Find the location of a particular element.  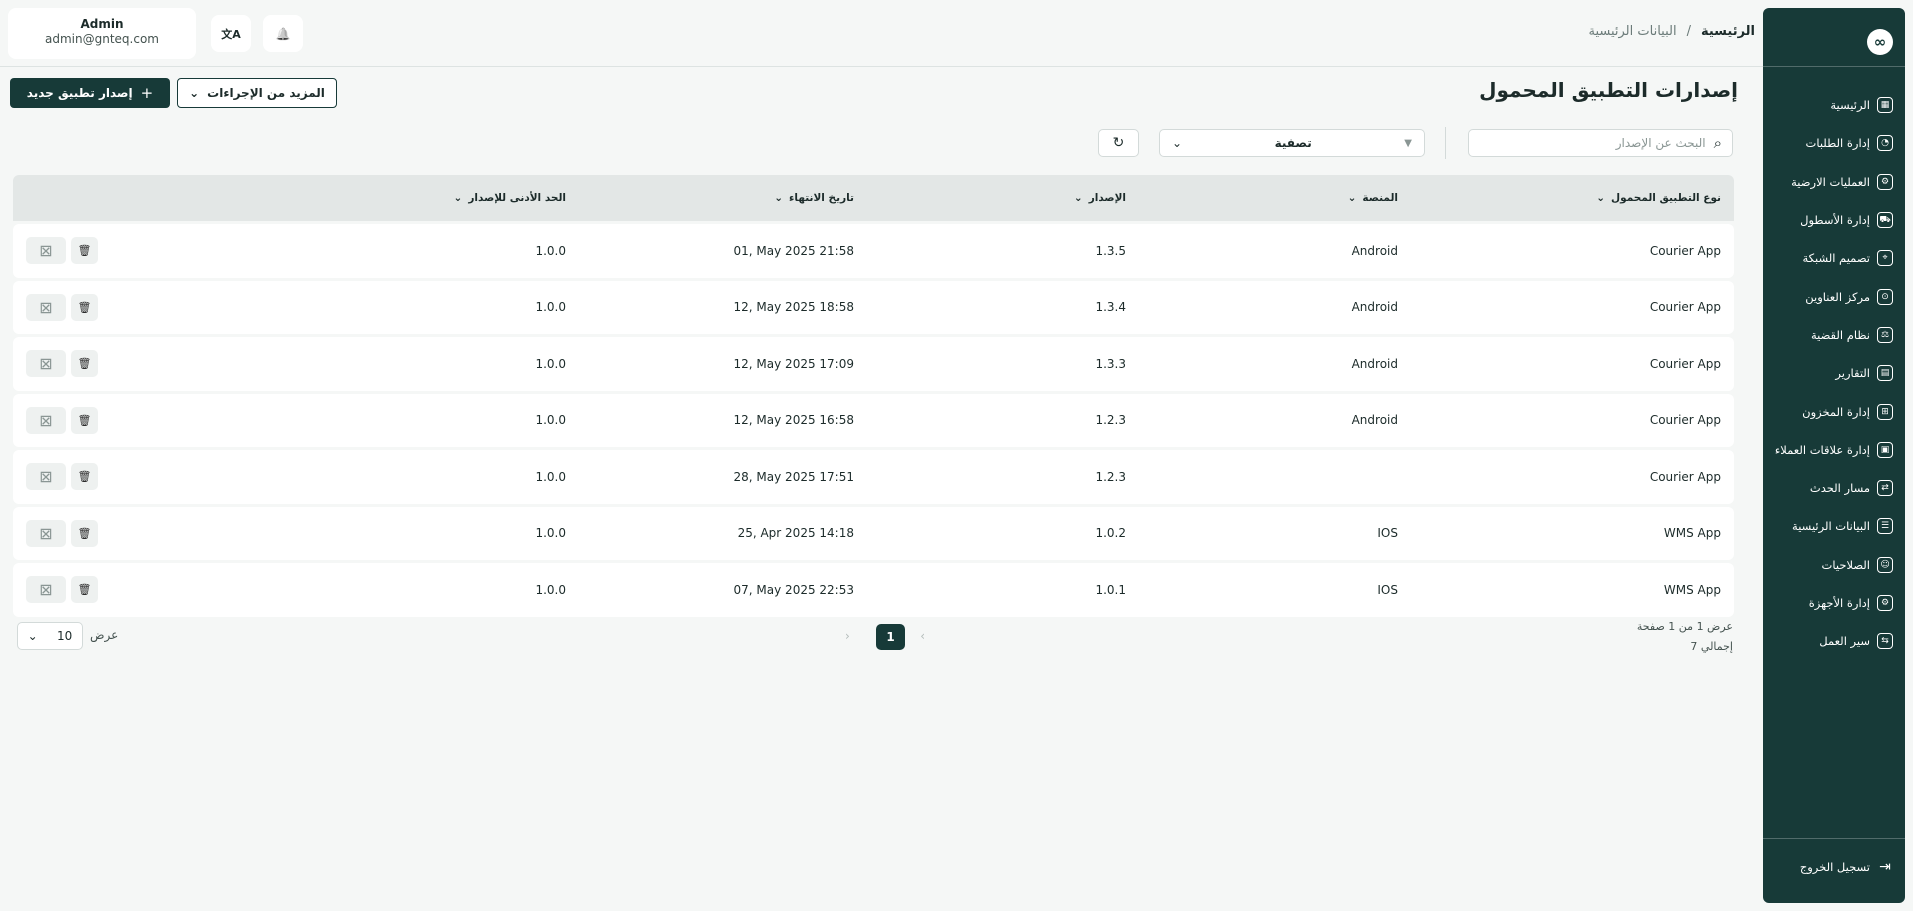

sidebar-item-12: ☰ البيانات الرئيسية is located at coordinates (1834, 526).